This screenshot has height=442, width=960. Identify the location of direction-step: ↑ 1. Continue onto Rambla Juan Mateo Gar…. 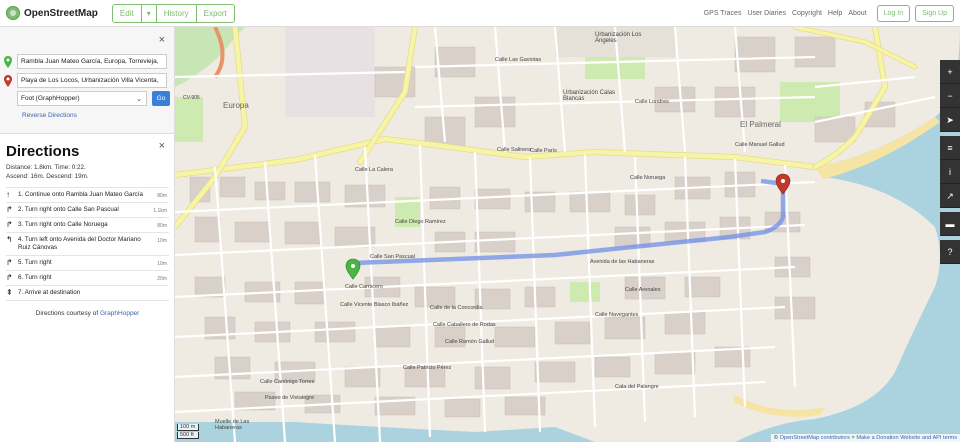
(87, 195).